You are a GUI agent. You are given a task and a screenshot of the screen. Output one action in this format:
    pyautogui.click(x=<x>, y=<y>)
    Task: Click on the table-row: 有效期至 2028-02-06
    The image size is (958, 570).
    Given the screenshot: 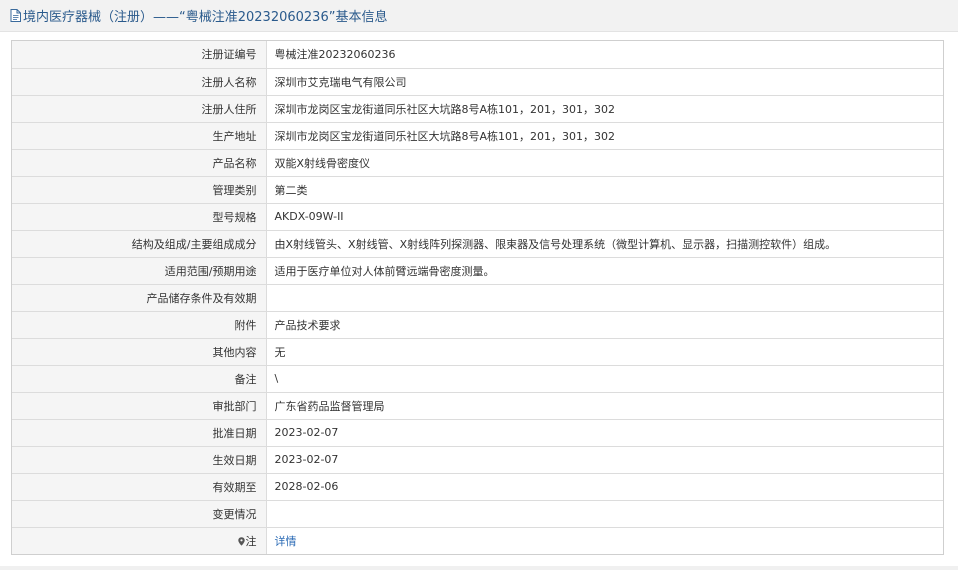 What is the action you would take?
    pyautogui.click(x=477, y=487)
    